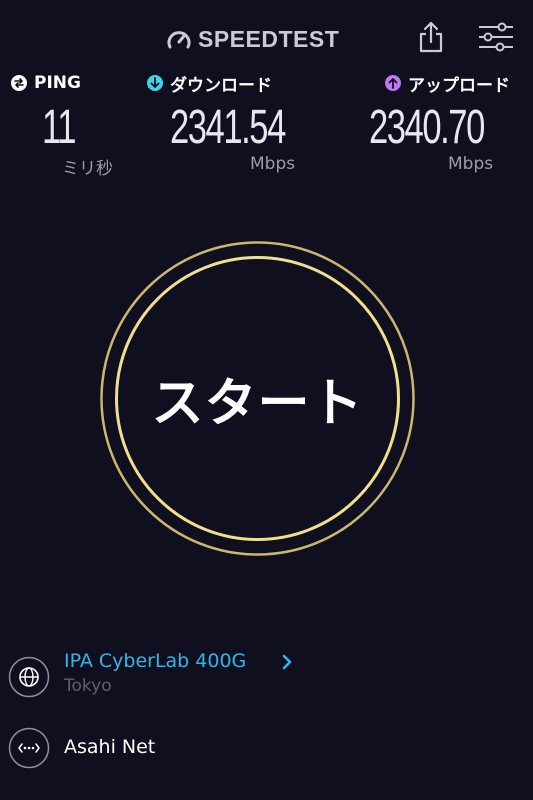 The image size is (533, 800). I want to click on connection-dots-icon, so click(29, 748).